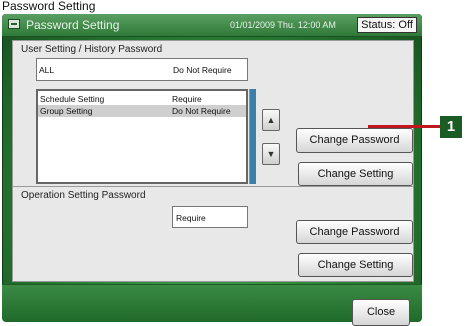 The width and height of the screenshot is (474, 326). I want to click on scroll-up-button: ▲, so click(271, 120).